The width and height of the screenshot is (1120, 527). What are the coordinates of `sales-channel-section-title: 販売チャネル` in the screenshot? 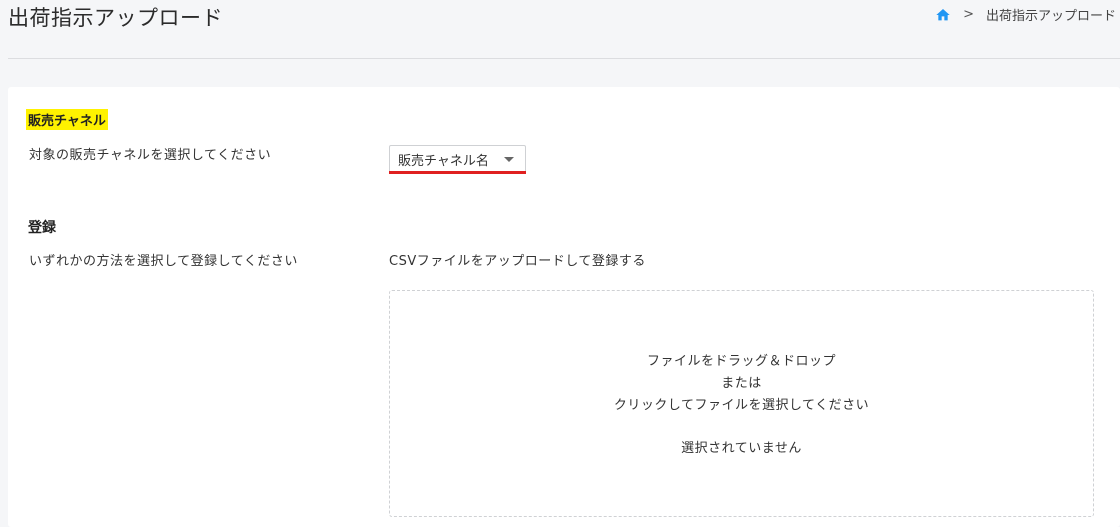 It's located at (67, 119).